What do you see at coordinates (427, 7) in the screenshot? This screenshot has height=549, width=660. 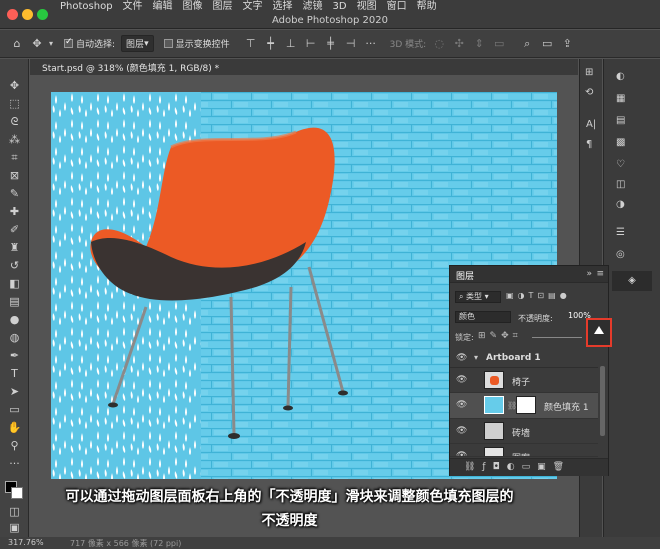 I see `menu-help: 帮助` at bounding box center [427, 7].